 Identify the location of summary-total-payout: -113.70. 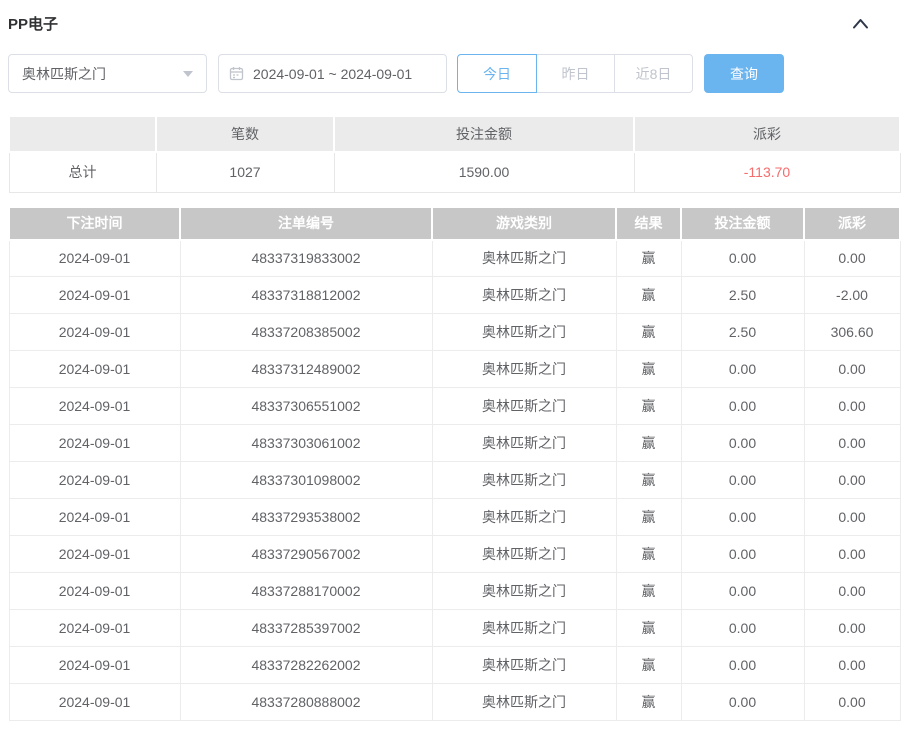
(767, 172).